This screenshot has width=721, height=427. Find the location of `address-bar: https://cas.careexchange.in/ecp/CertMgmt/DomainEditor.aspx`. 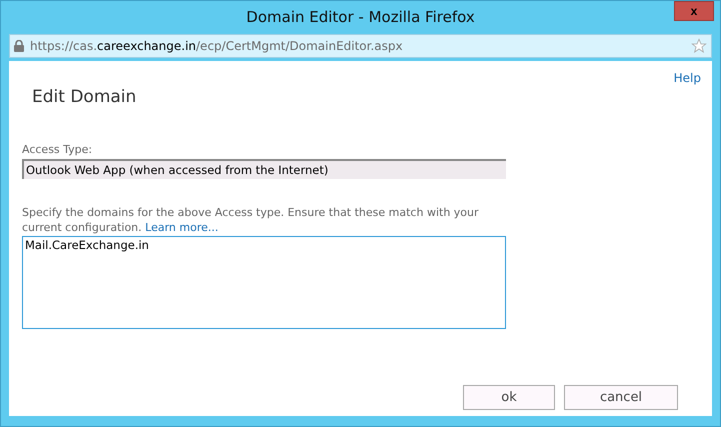

address-bar: https://cas.careexchange.in/ecp/CertMgmt/DomainEditor.aspx is located at coordinates (360, 46).